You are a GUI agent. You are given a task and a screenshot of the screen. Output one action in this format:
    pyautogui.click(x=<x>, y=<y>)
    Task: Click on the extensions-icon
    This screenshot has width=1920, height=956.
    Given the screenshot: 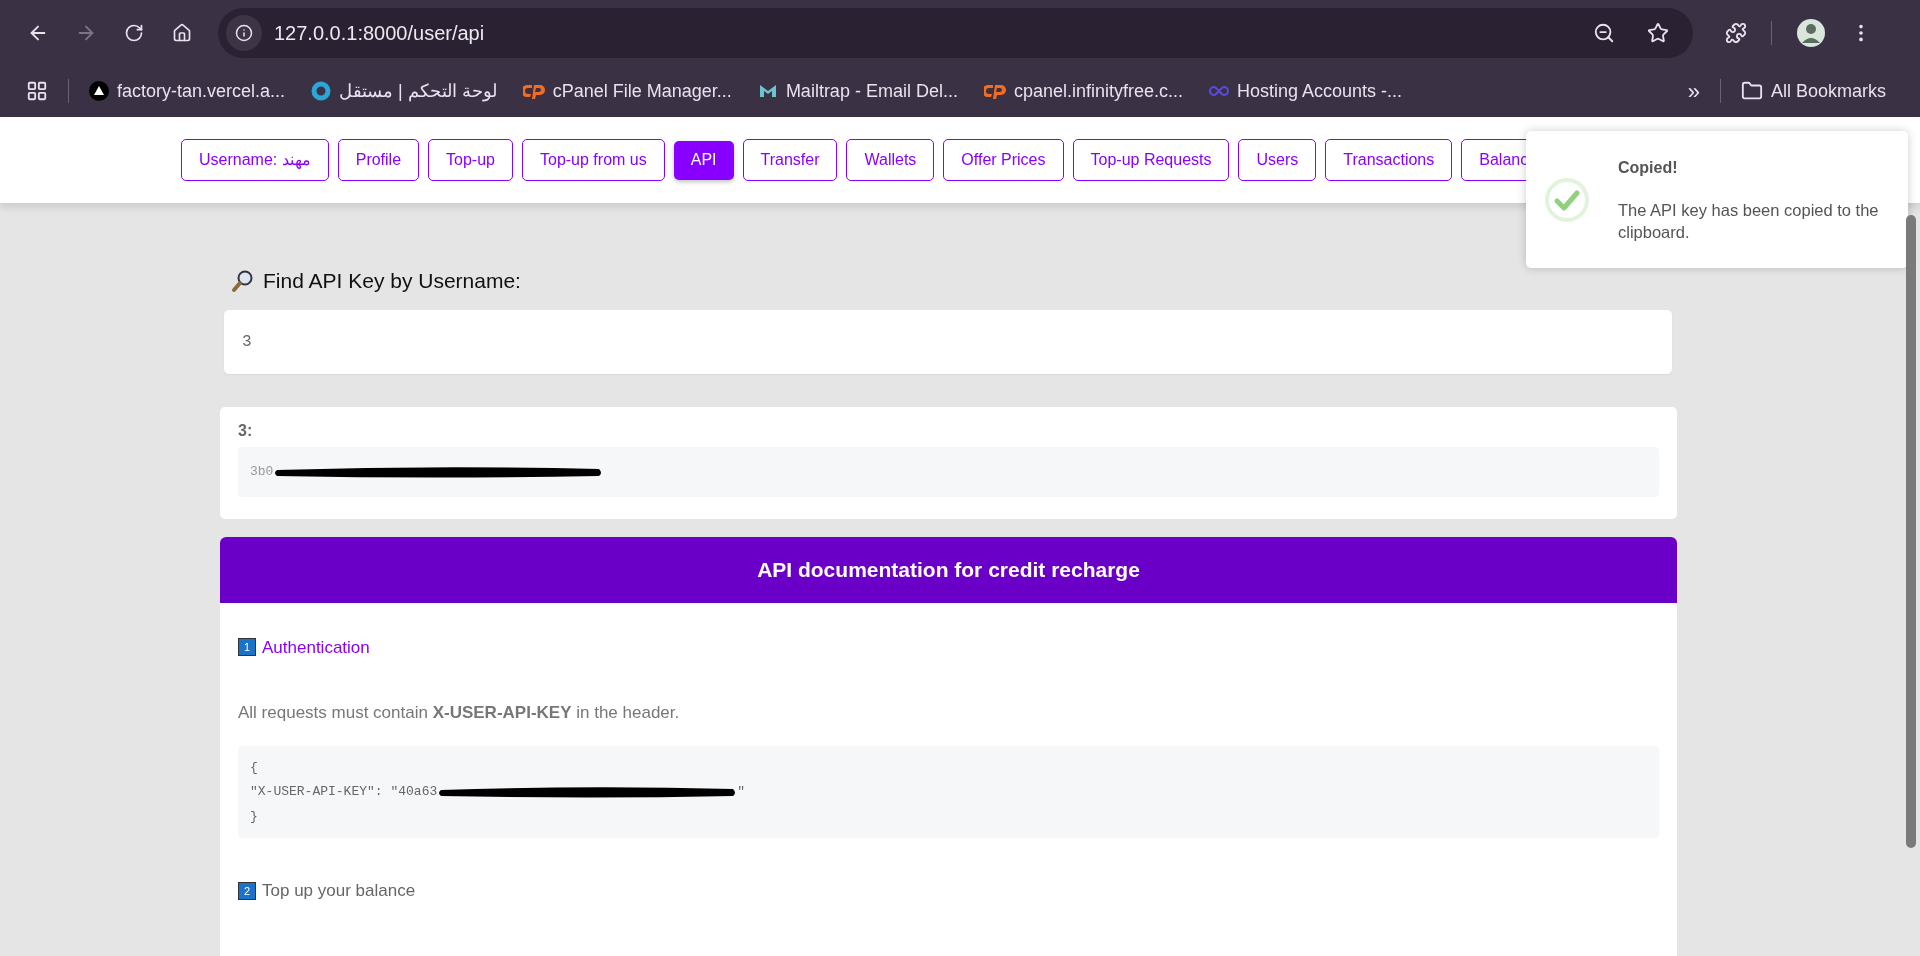 What is the action you would take?
    pyautogui.click(x=1736, y=32)
    